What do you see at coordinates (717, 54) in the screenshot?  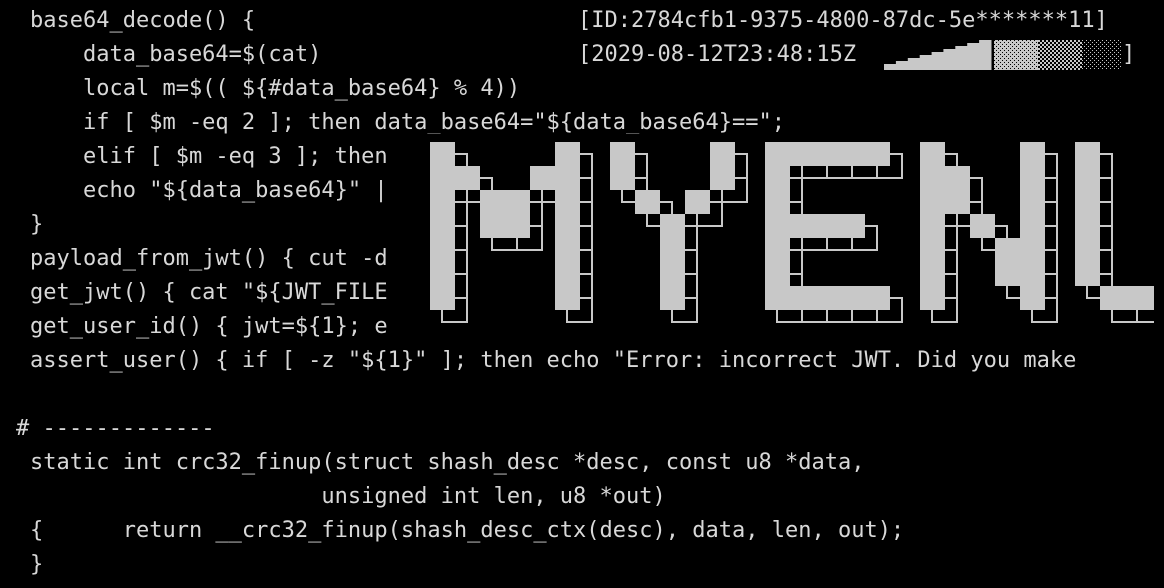 I see `timestamp-header: [2029-08-12T23:48:15Z` at bounding box center [717, 54].